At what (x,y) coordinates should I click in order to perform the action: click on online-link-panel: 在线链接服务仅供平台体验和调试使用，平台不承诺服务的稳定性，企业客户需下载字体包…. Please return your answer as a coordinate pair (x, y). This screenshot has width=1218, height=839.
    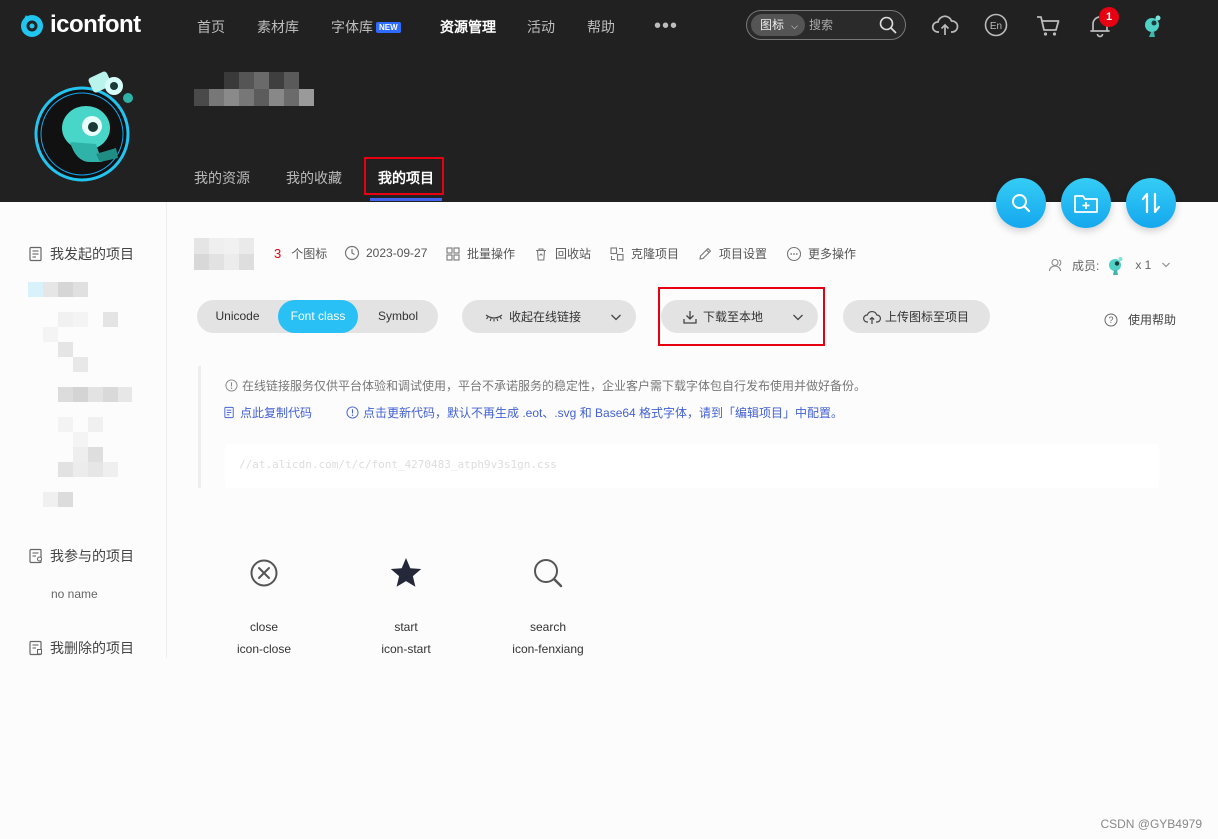
    Looking at the image, I should click on (684, 427).